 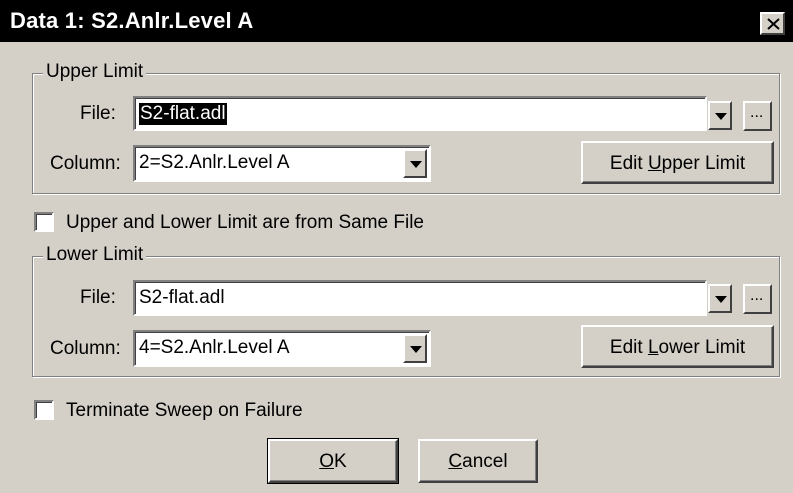 I want to click on same-file-checkbox, so click(x=44, y=222).